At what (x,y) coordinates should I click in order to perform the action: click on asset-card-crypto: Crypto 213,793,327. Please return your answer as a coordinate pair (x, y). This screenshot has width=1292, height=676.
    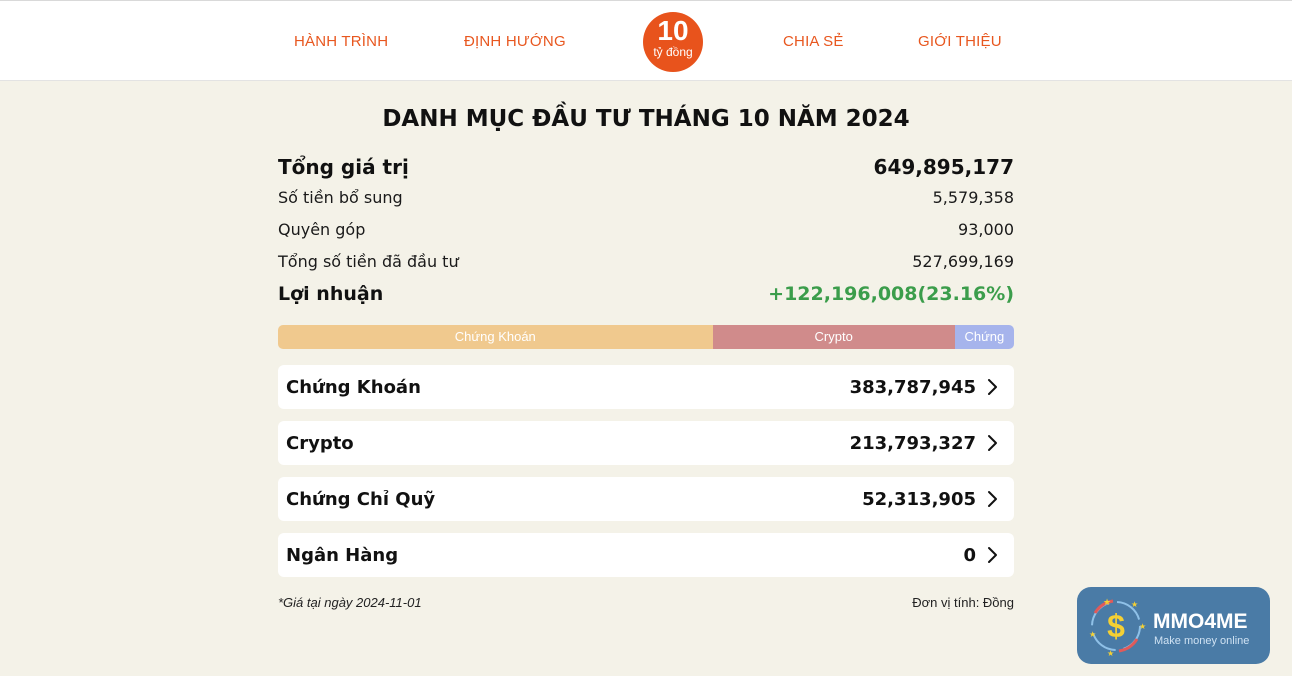
    Looking at the image, I should click on (646, 443).